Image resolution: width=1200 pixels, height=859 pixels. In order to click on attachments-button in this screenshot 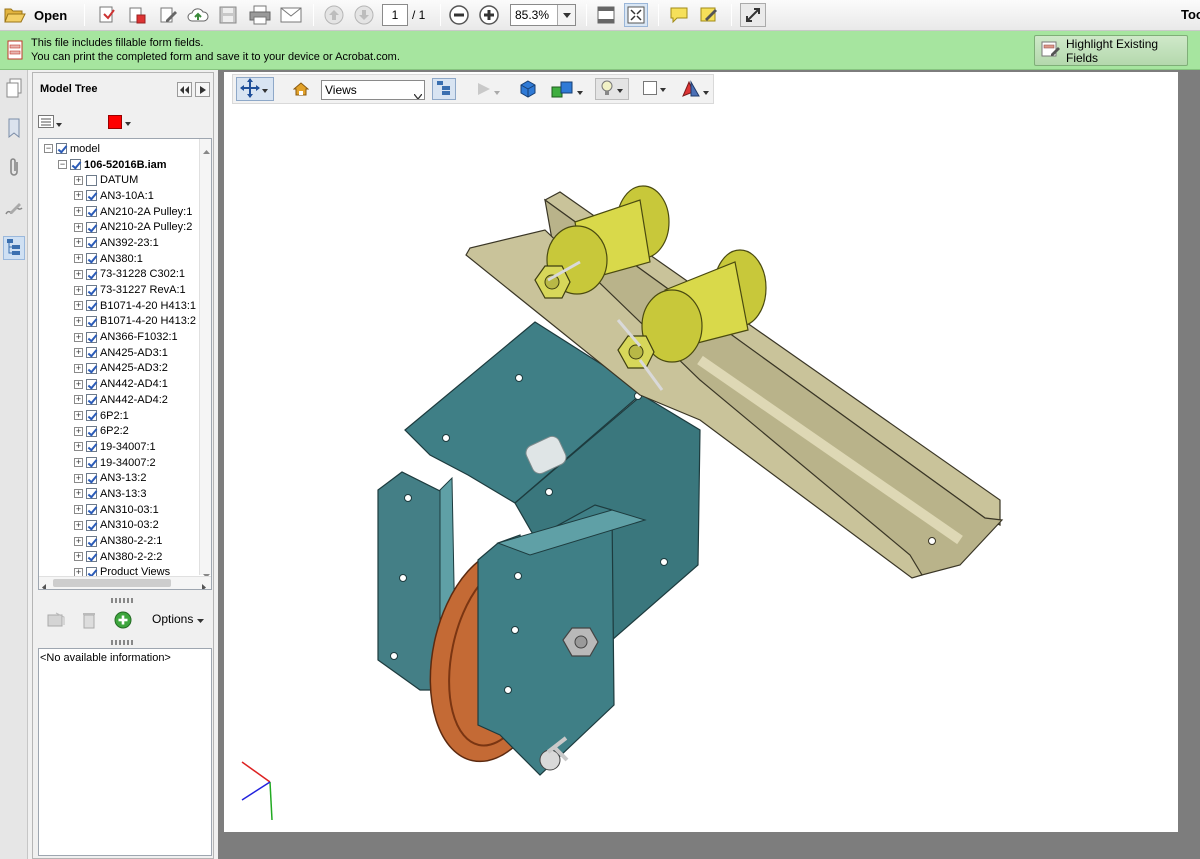, I will do `click(14, 169)`.